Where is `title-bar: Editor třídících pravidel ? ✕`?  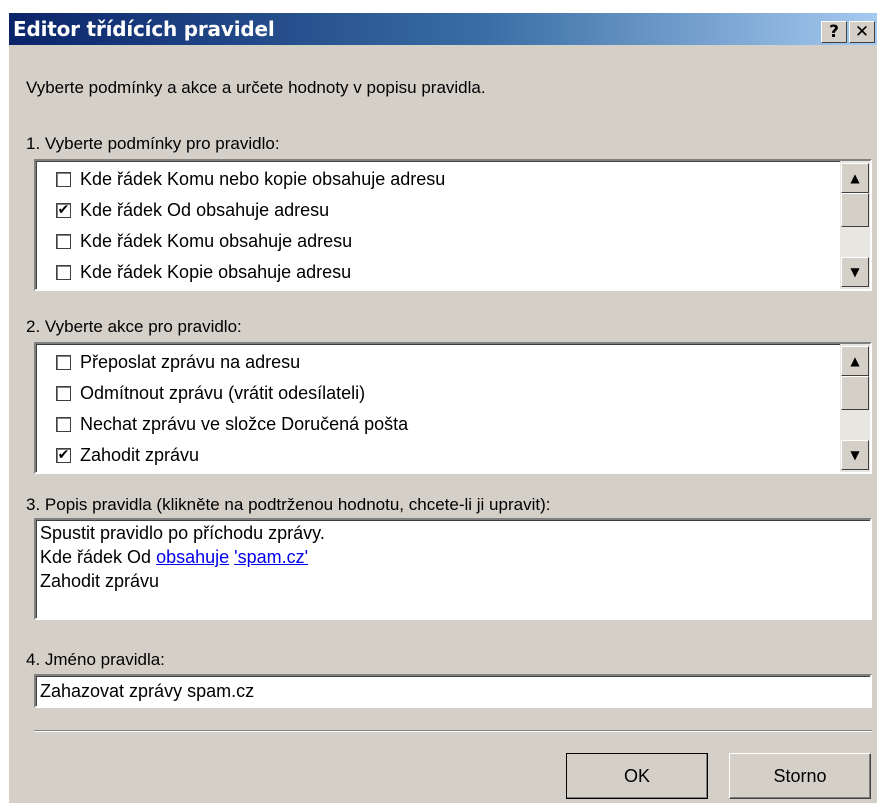 title-bar: Editor třídících pravidel ? ✕ is located at coordinates (443, 29).